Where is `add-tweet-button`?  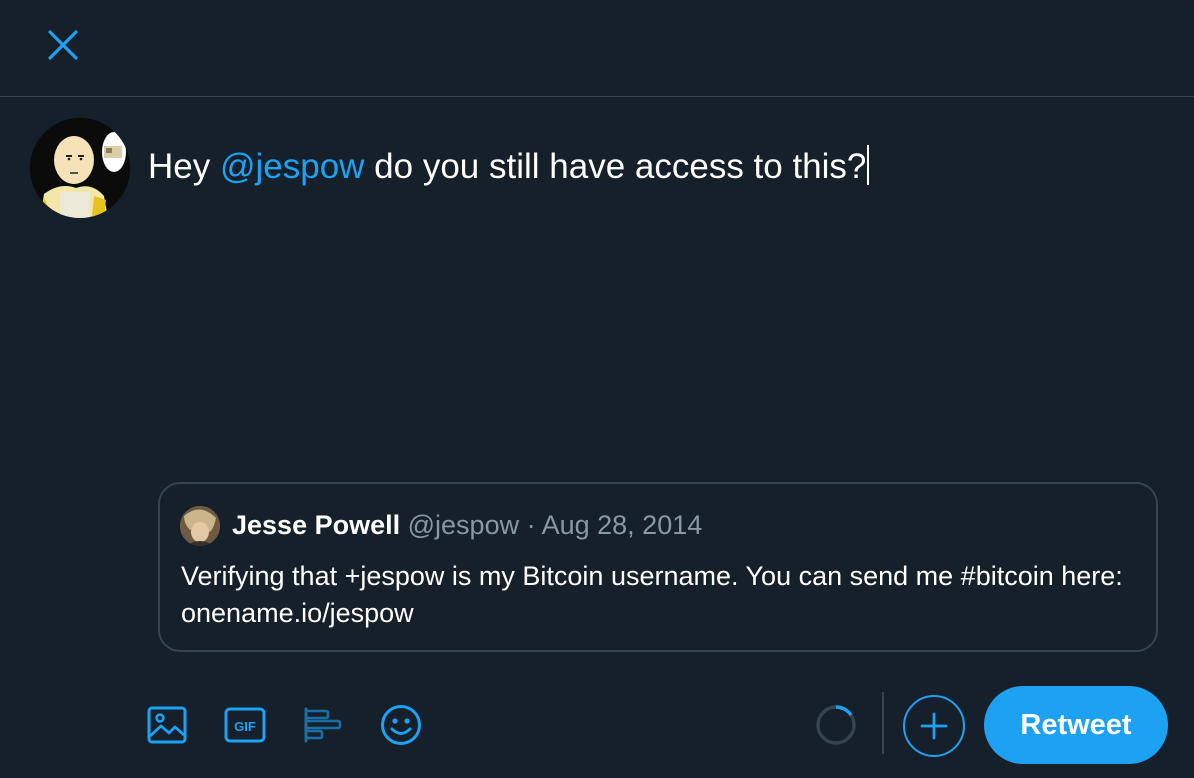
add-tweet-button is located at coordinates (934, 726).